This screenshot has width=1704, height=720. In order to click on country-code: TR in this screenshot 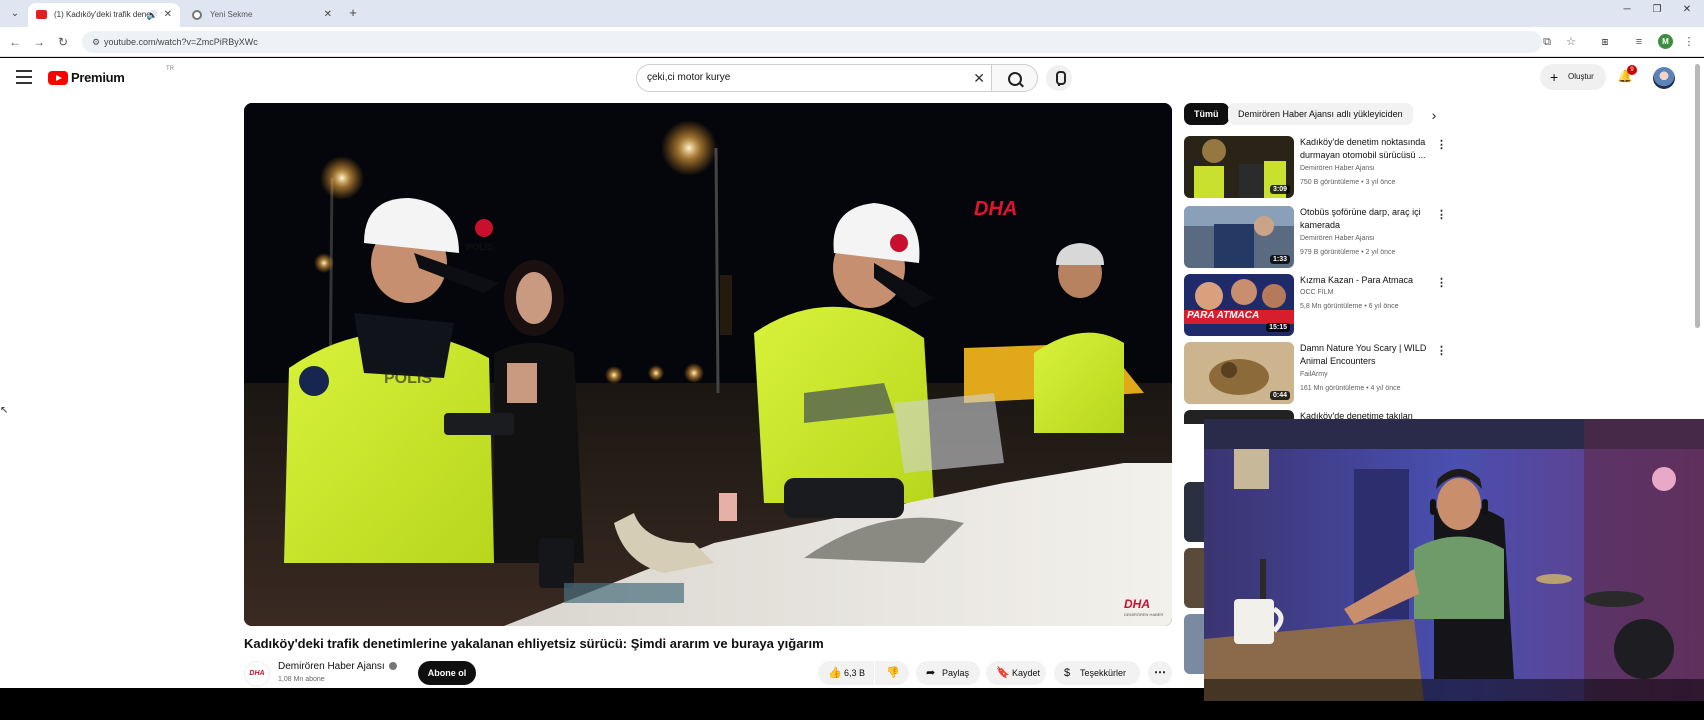, I will do `click(170, 69)`.